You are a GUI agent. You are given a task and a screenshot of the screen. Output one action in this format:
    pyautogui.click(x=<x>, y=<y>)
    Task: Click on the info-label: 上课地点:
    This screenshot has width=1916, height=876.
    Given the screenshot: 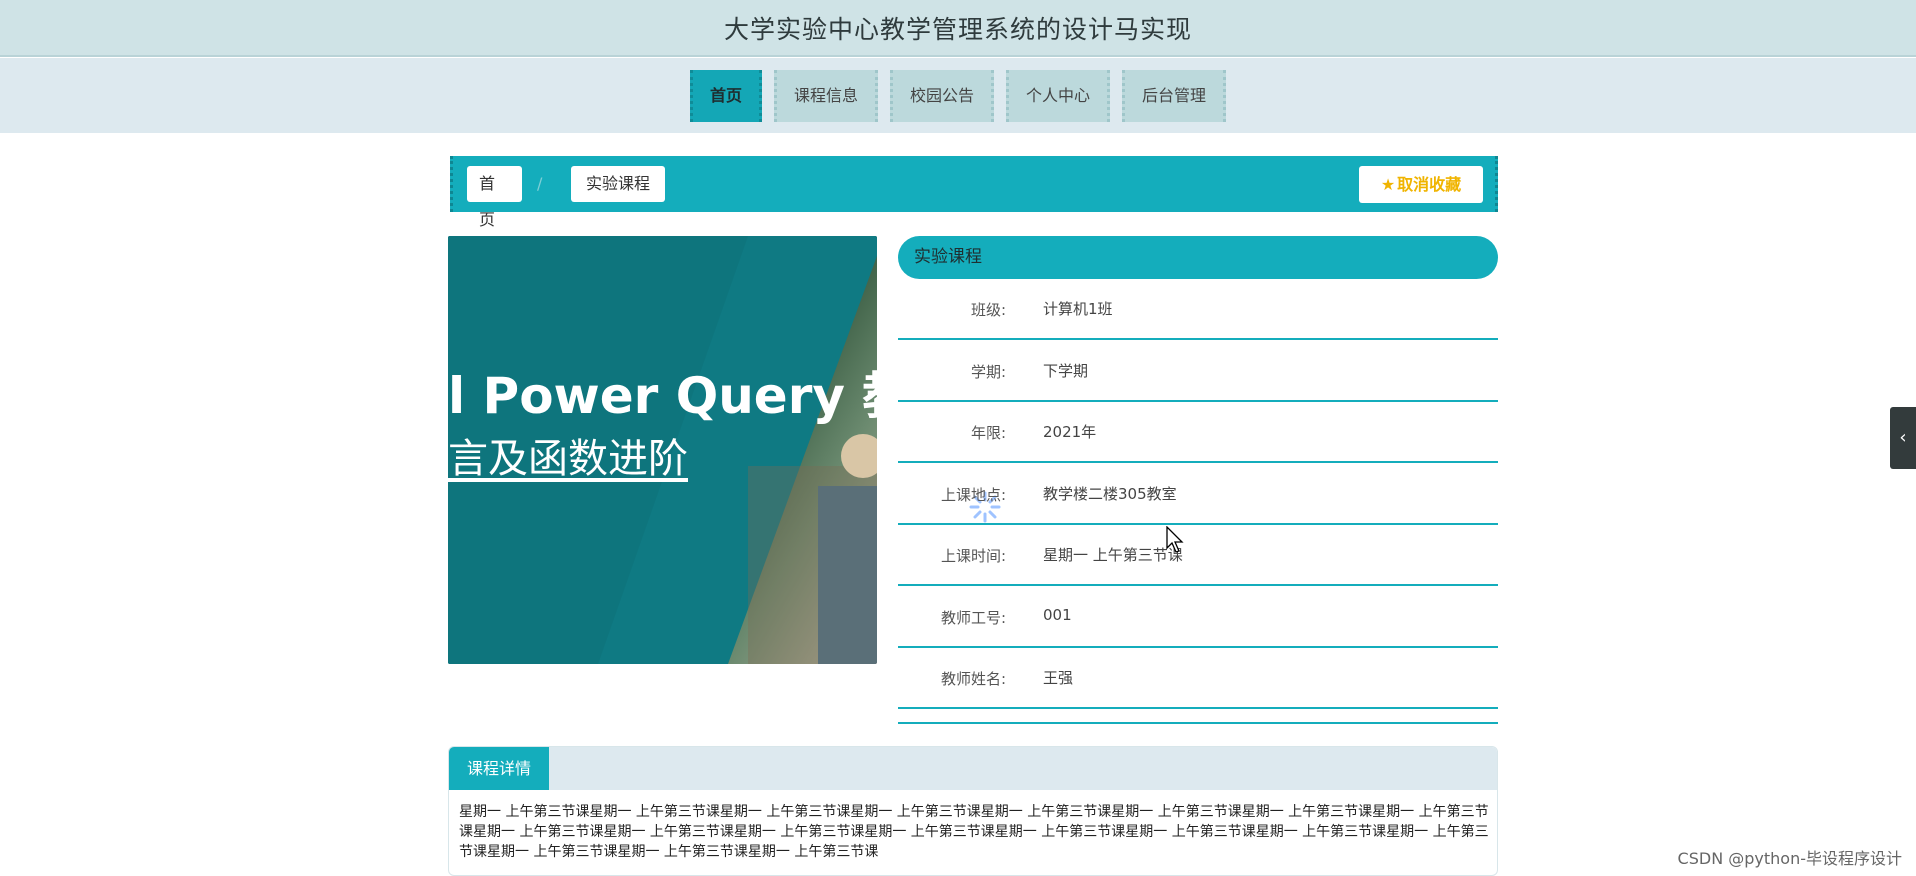 What is the action you would take?
    pyautogui.click(x=973, y=495)
    